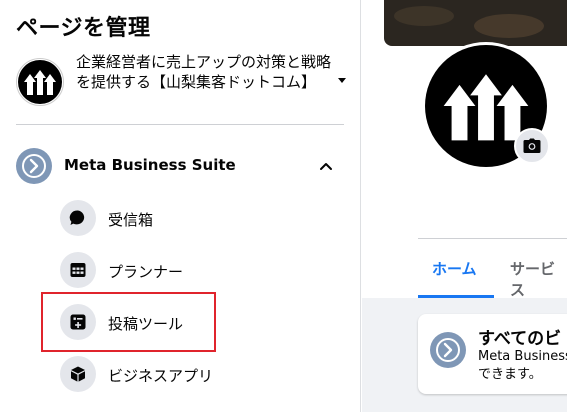 This screenshot has height=412, width=567. What do you see at coordinates (204, 72) in the screenshot?
I see `page-name: 企業経営者に売上アップの対策と戦略を提供する【山梨集客ドットコム】` at bounding box center [204, 72].